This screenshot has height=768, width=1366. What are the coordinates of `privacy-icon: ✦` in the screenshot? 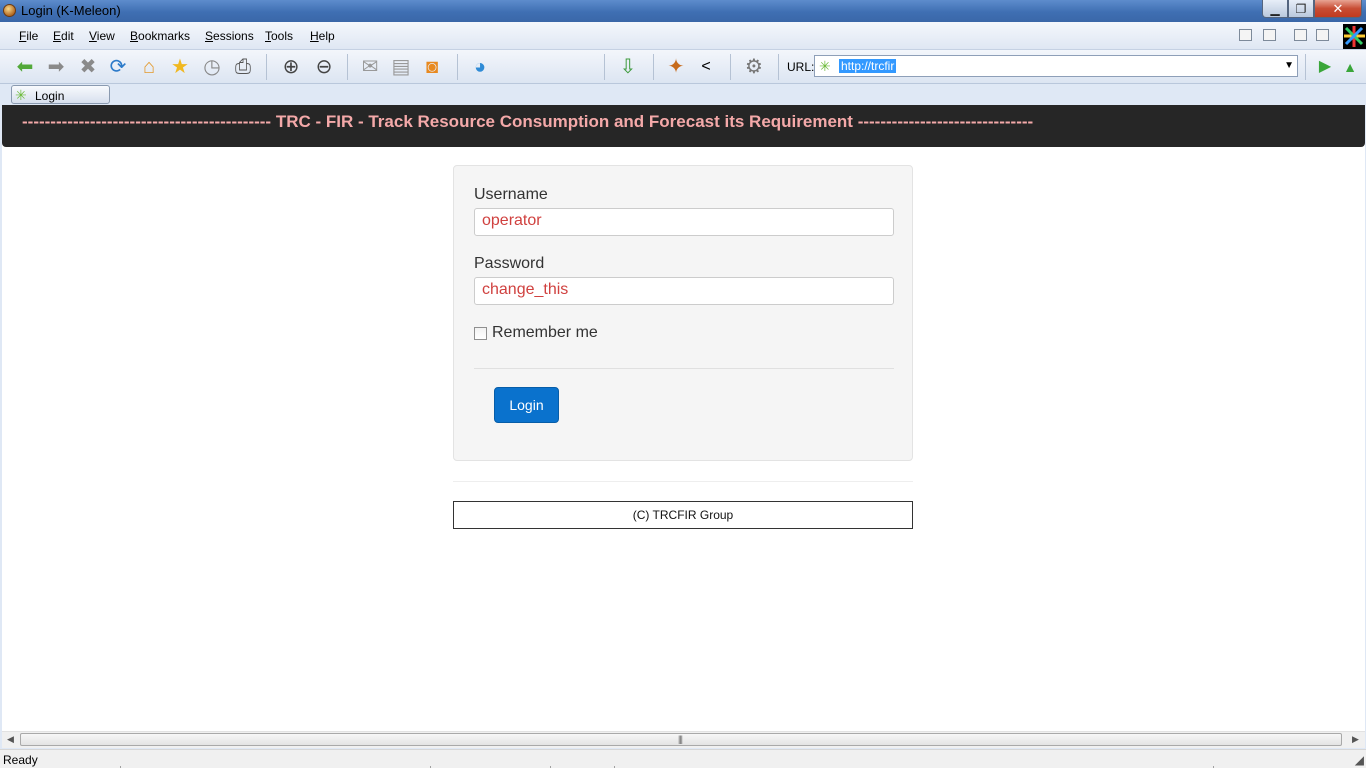 It's located at (676, 67).